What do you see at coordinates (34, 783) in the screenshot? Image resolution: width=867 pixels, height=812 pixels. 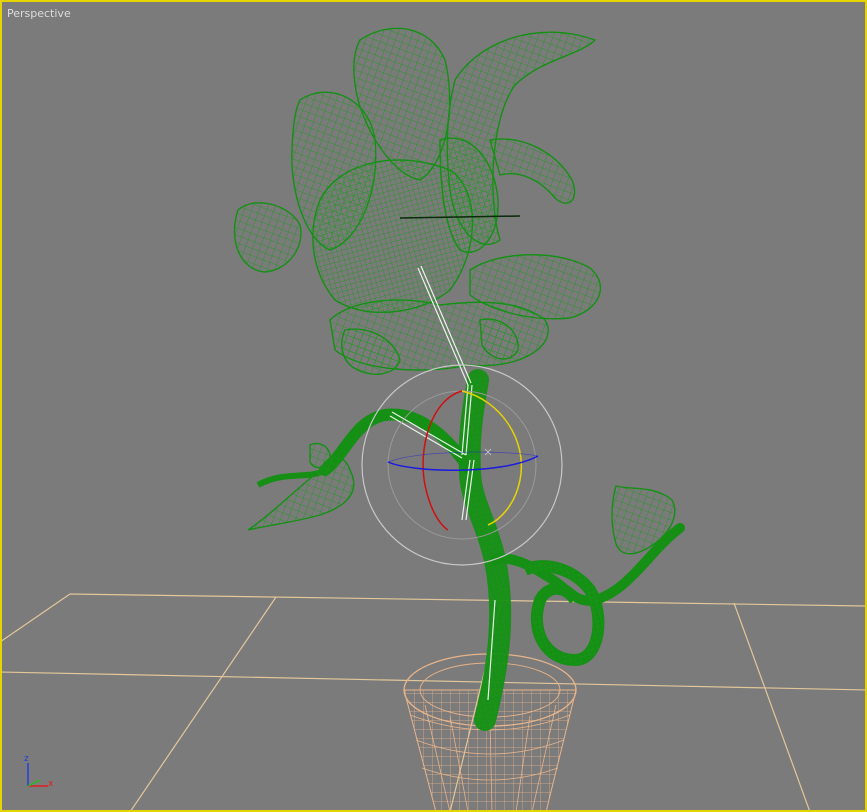 I see `y-axis-line` at bounding box center [34, 783].